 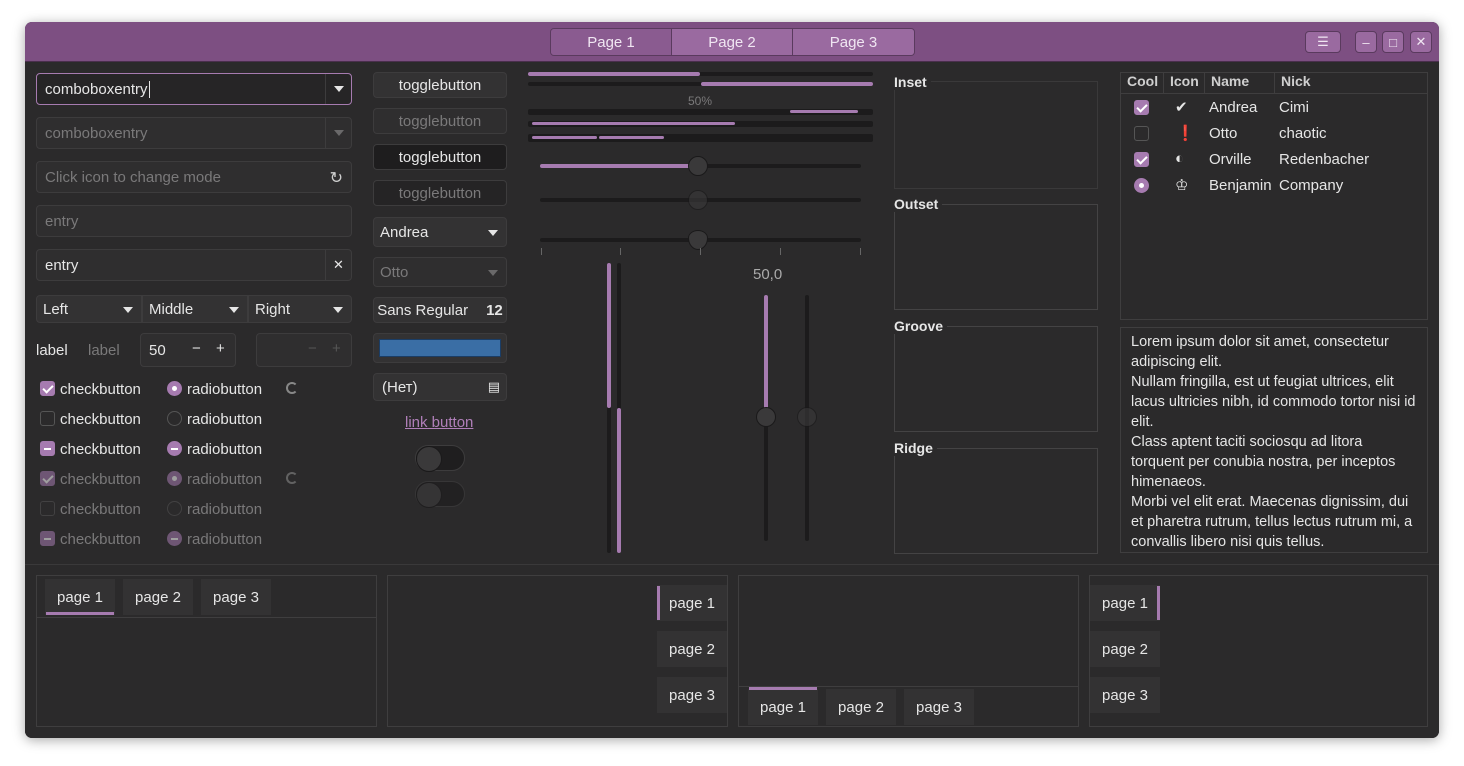 What do you see at coordinates (698, 166) in the screenshot?
I see `scale-1-knob` at bounding box center [698, 166].